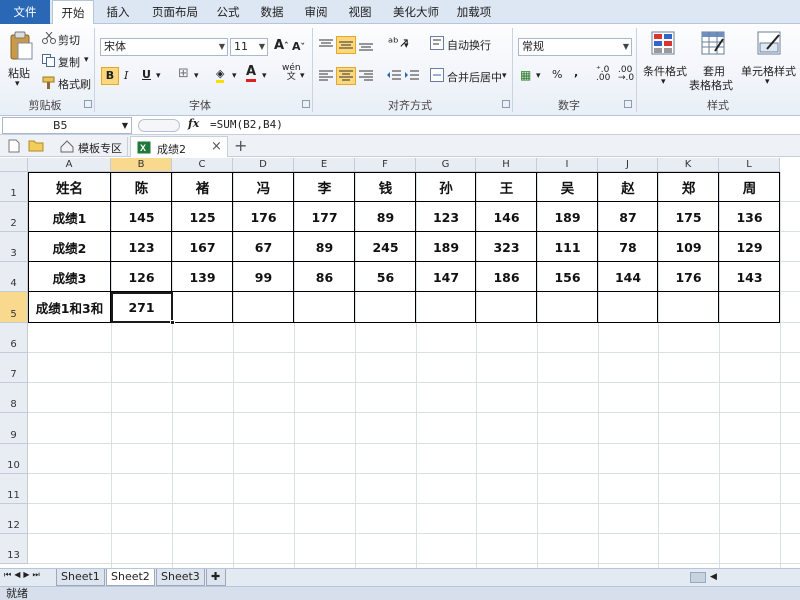 The height and width of the screenshot is (600, 800). What do you see at coordinates (406, 46) in the screenshot?
I see `orientation-dropdown-icon: ▾` at bounding box center [406, 46].